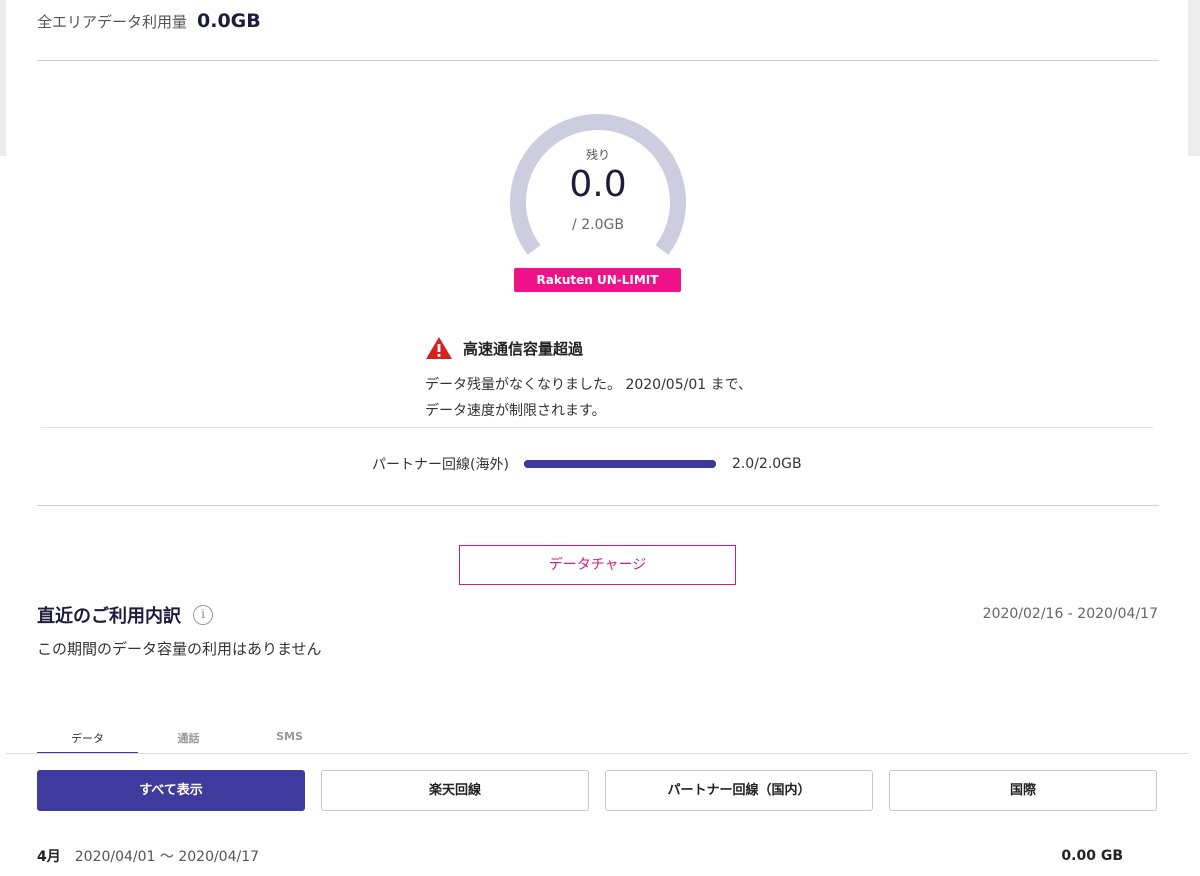 Image resolution: width=1200 pixels, height=876 pixels. Describe the element at coordinates (440, 465) in the screenshot. I see `partner-line-label: パートナー回線(海外)` at that location.